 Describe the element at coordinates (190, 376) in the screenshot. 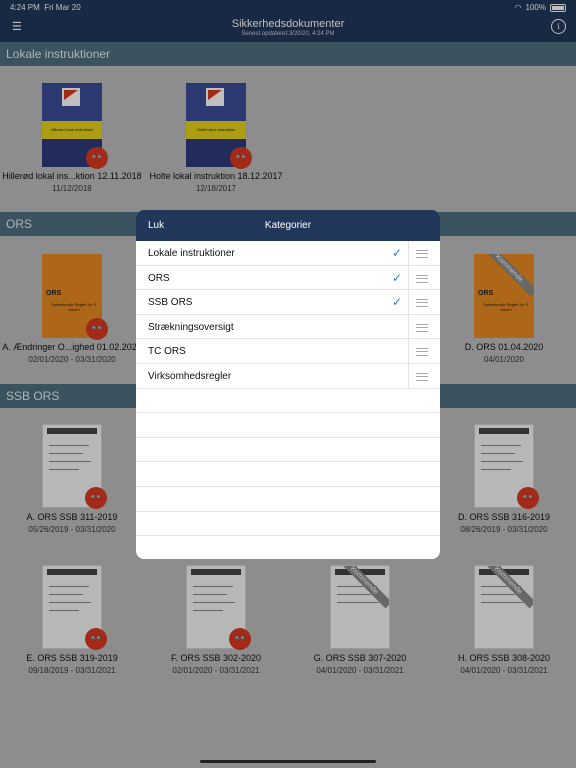

I see `category-label: Virksomhedsregler` at that location.